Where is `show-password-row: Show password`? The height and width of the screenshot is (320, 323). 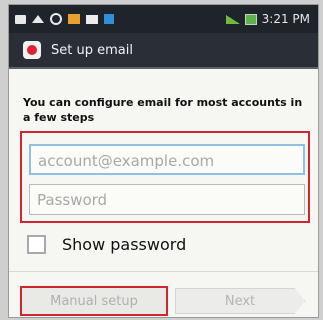 show-password-row: Show password is located at coordinates (106, 244).